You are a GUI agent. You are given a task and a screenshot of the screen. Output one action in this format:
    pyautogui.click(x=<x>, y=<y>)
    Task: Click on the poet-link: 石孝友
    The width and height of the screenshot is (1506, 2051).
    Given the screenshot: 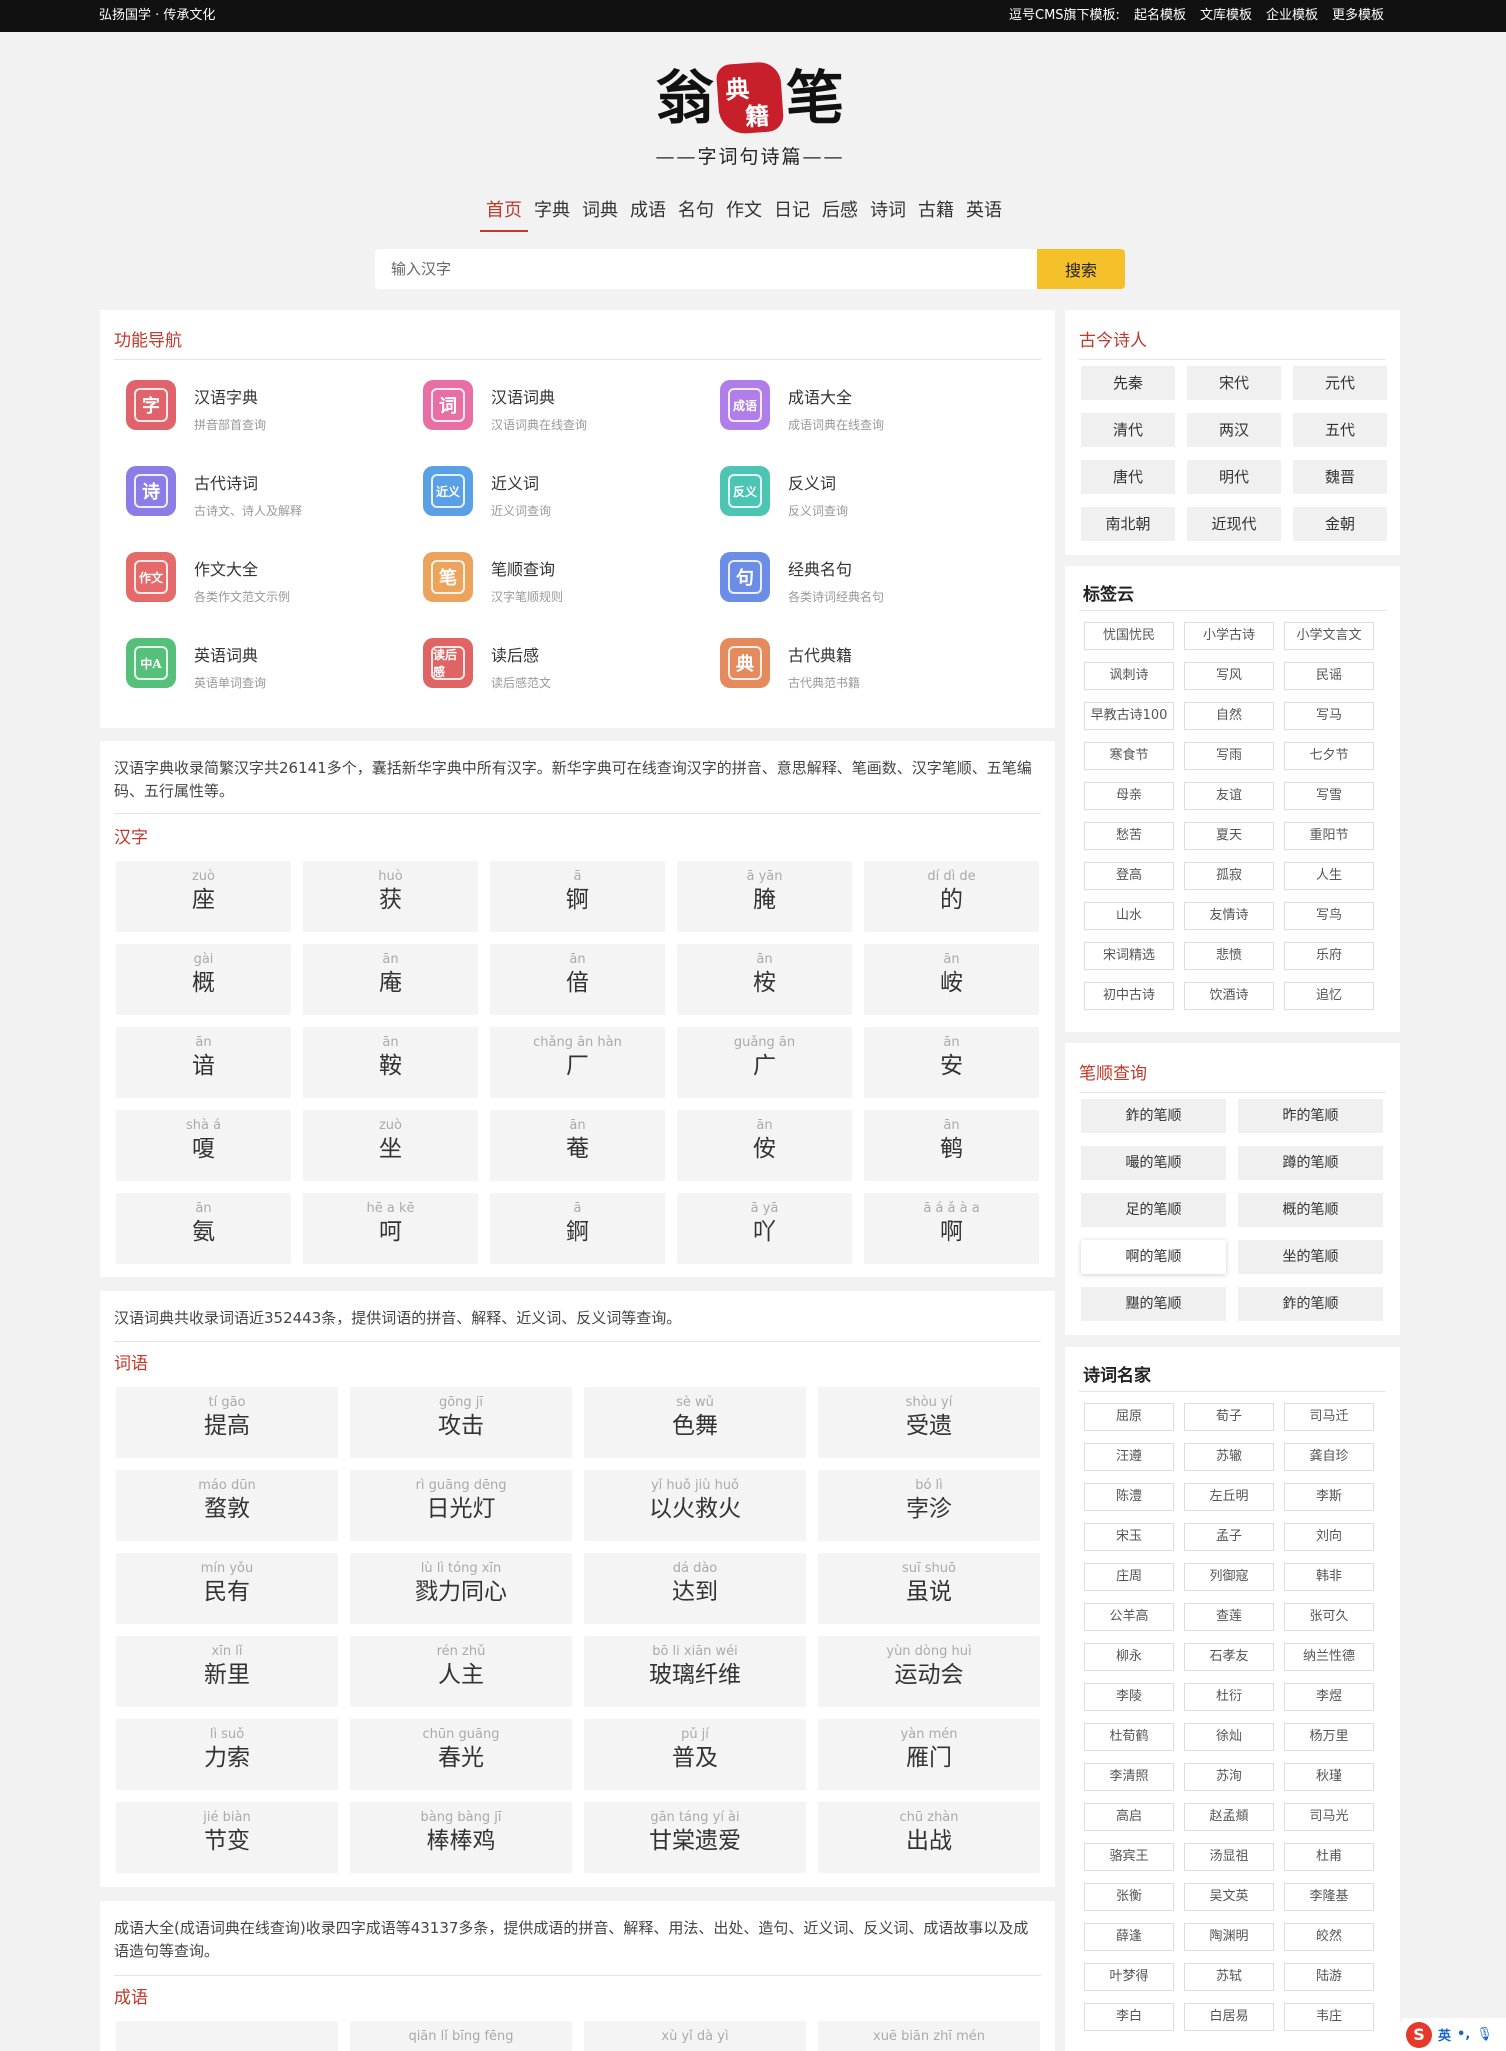 What is the action you would take?
    pyautogui.click(x=1229, y=1657)
    